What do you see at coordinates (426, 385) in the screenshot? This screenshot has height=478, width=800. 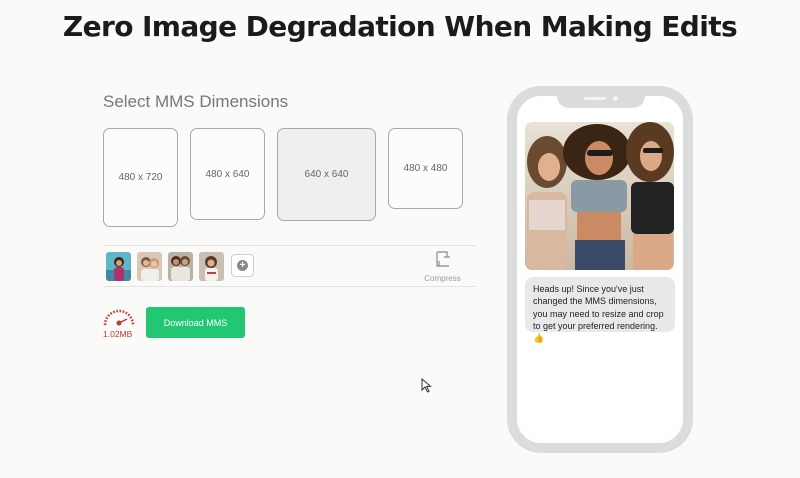 I see `mouse-cursor-icon` at bounding box center [426, 385].